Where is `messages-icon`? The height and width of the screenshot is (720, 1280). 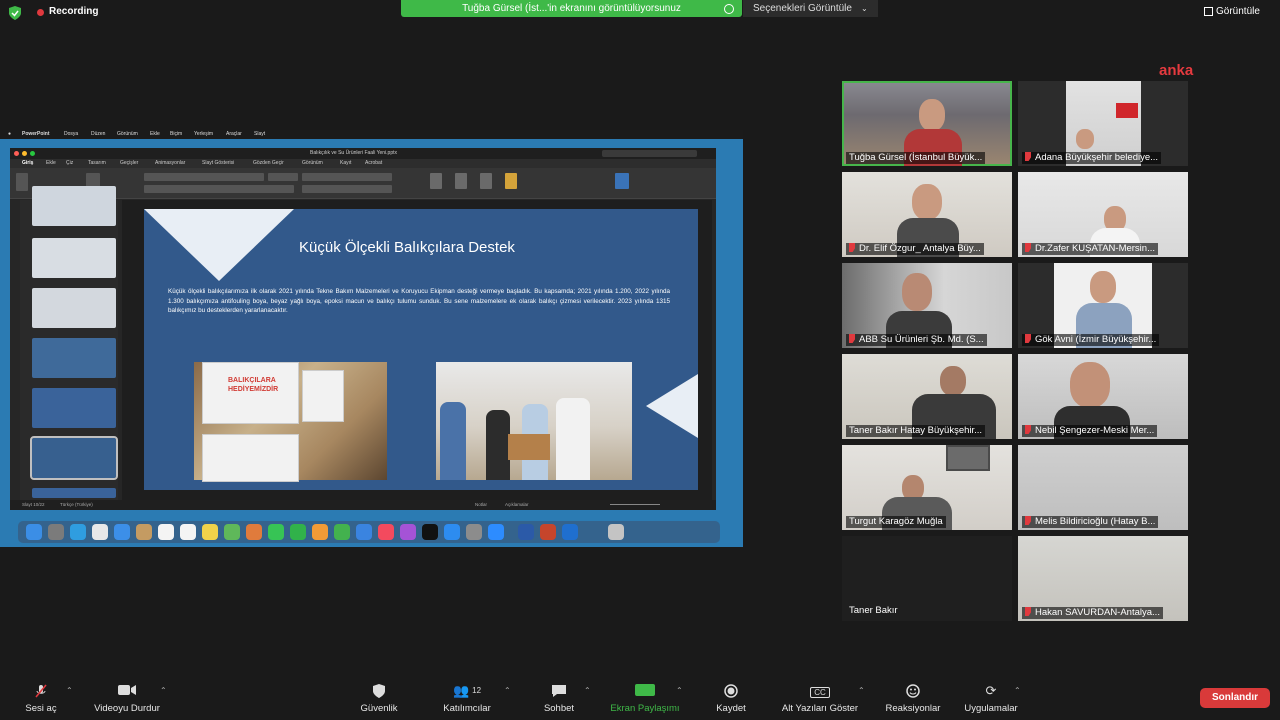
messages-icon is located at coordinates (276, 532).